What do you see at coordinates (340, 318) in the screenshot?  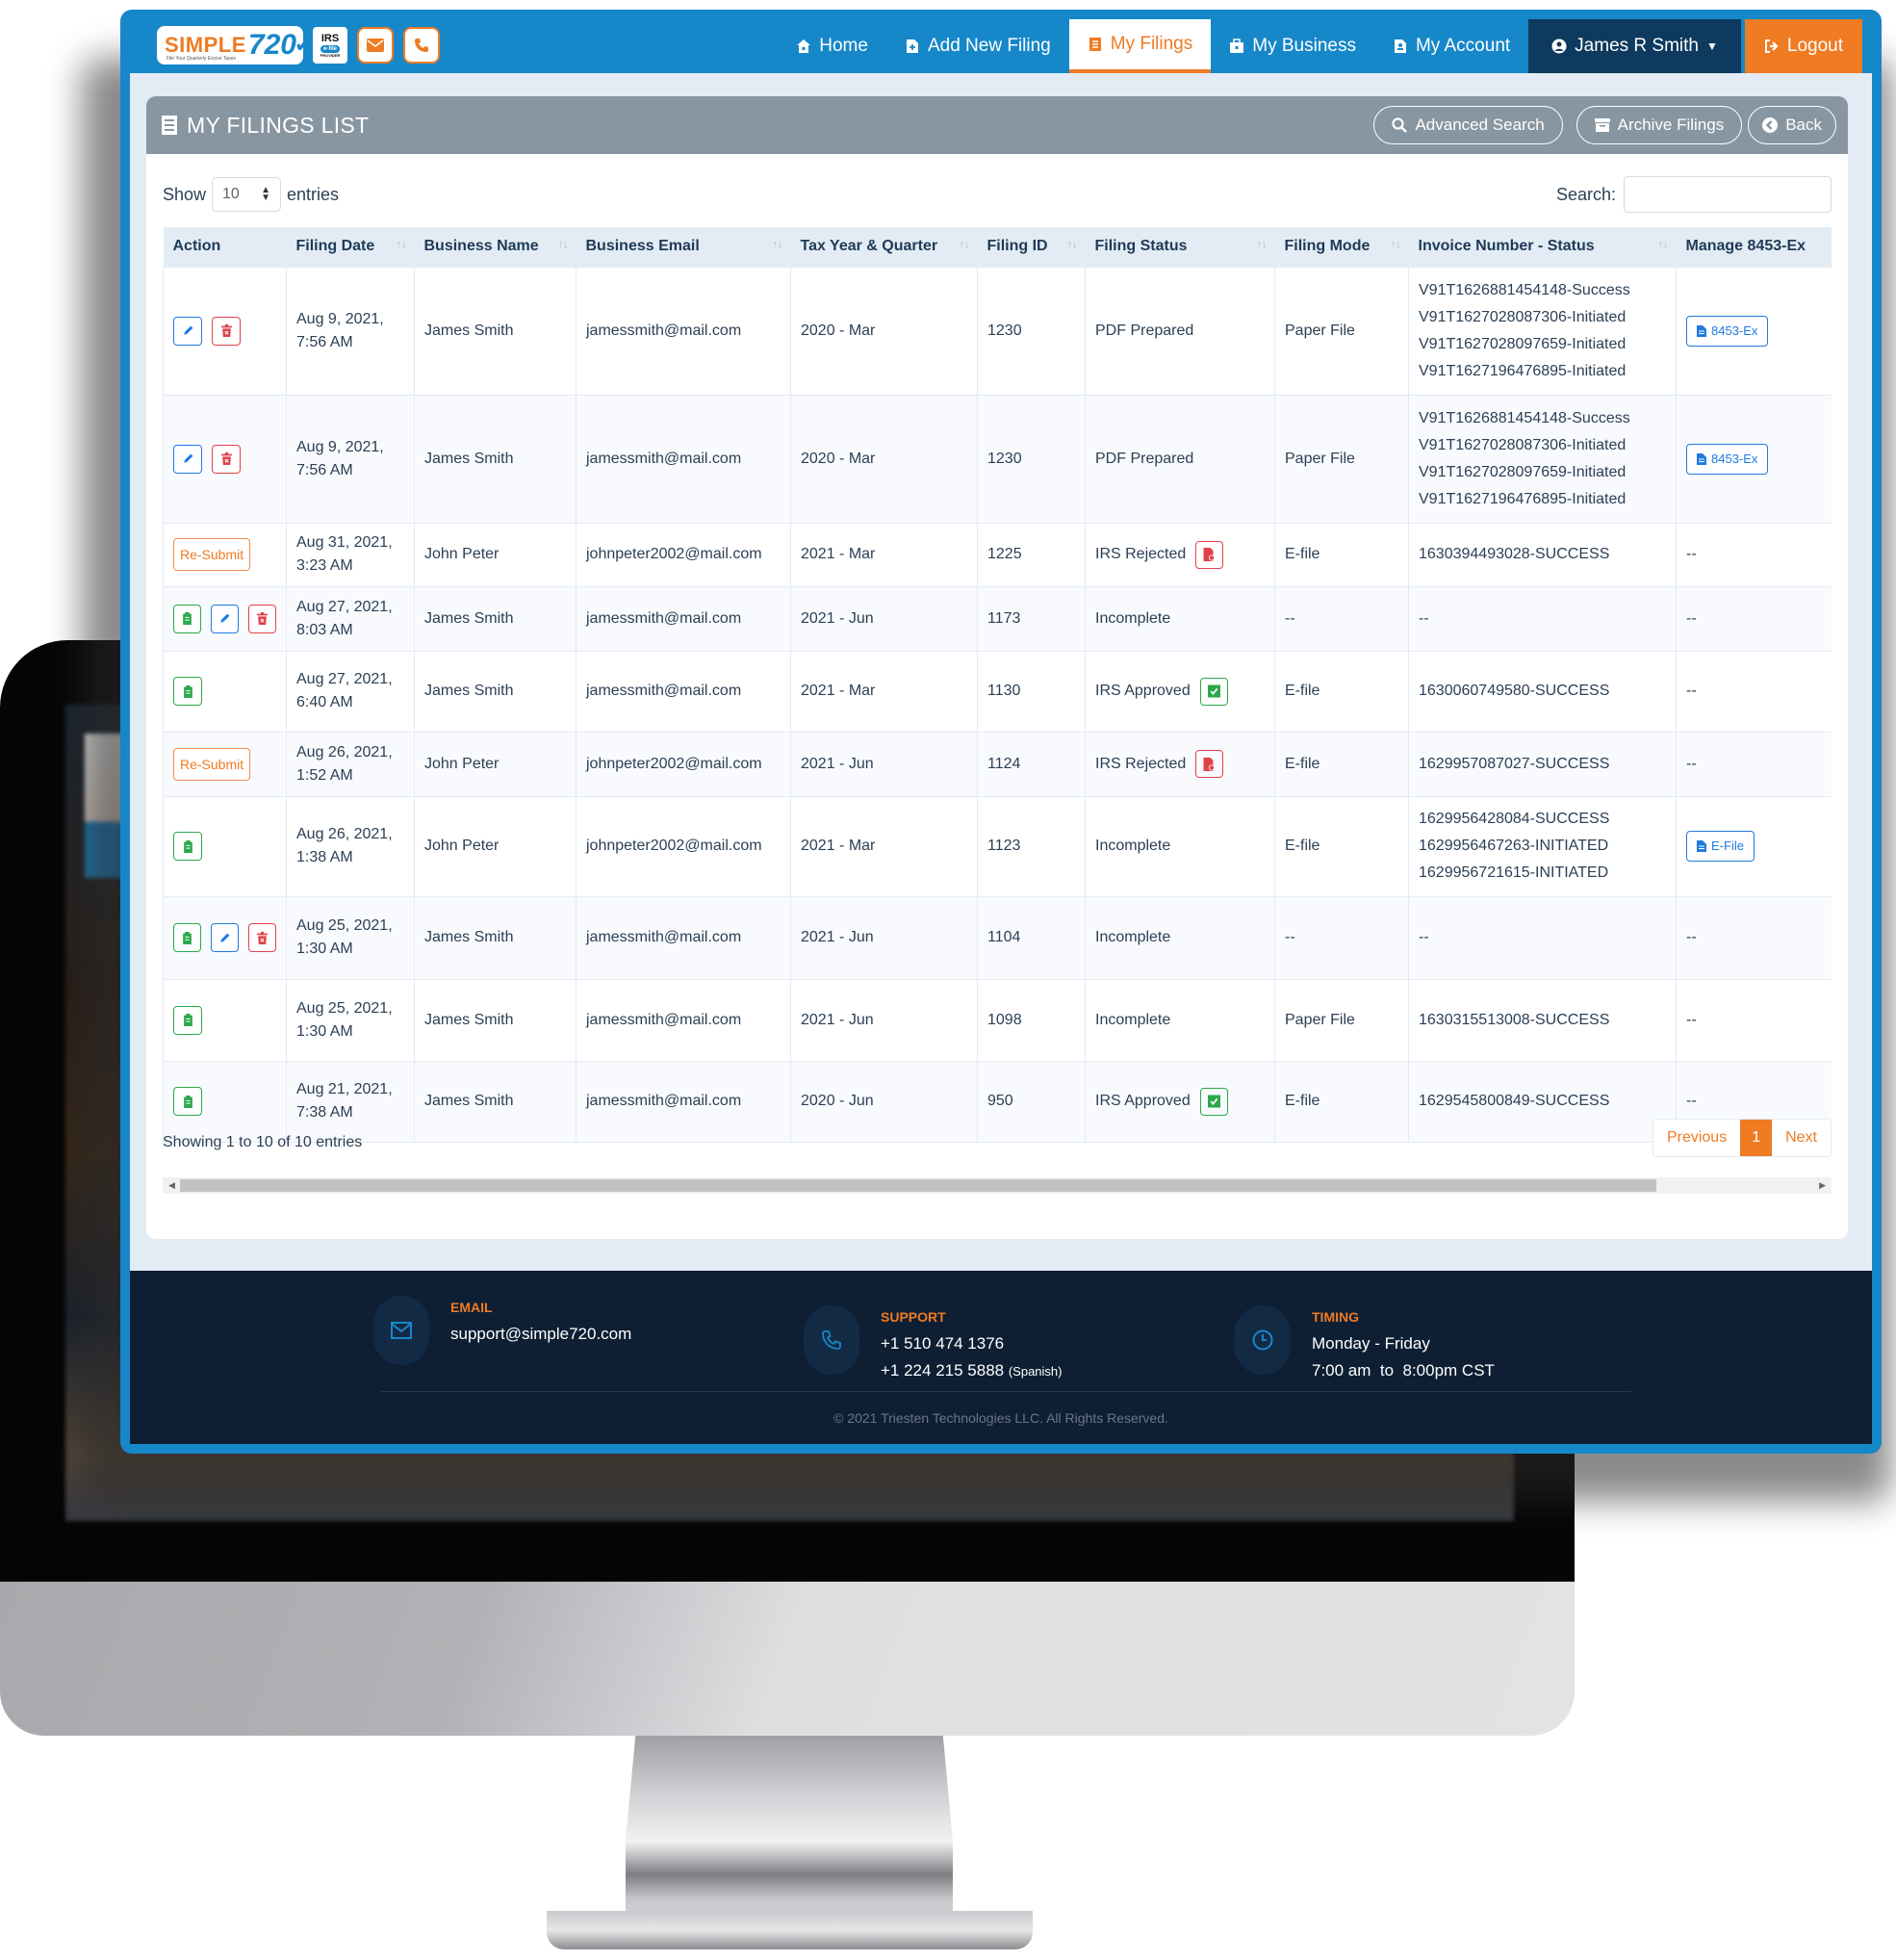 I see `date-line: Aug 9, 2021,` at bounding box center [340, 318].